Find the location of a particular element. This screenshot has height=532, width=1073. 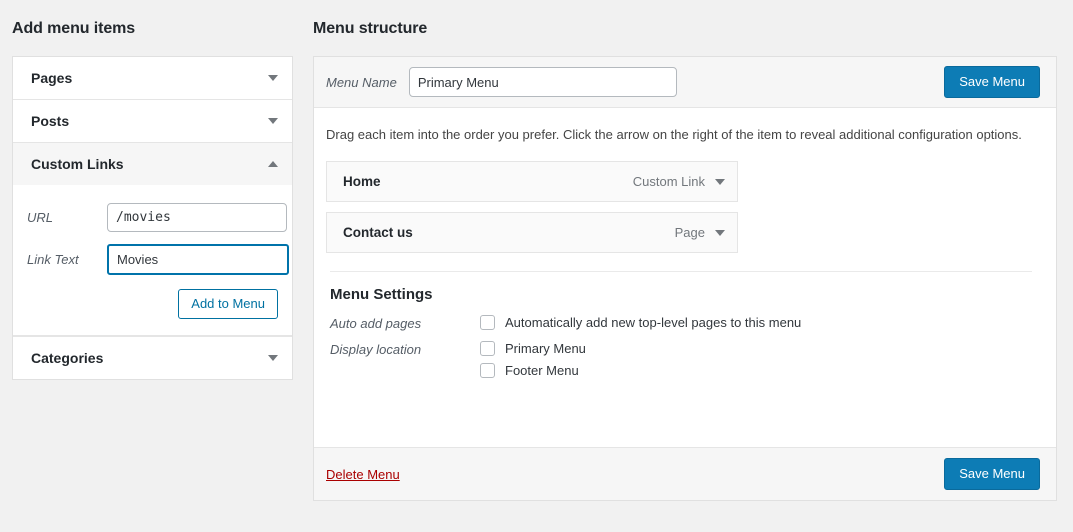

save-menu-button-bottom: Save Menu is located at coordinates (992, 474).